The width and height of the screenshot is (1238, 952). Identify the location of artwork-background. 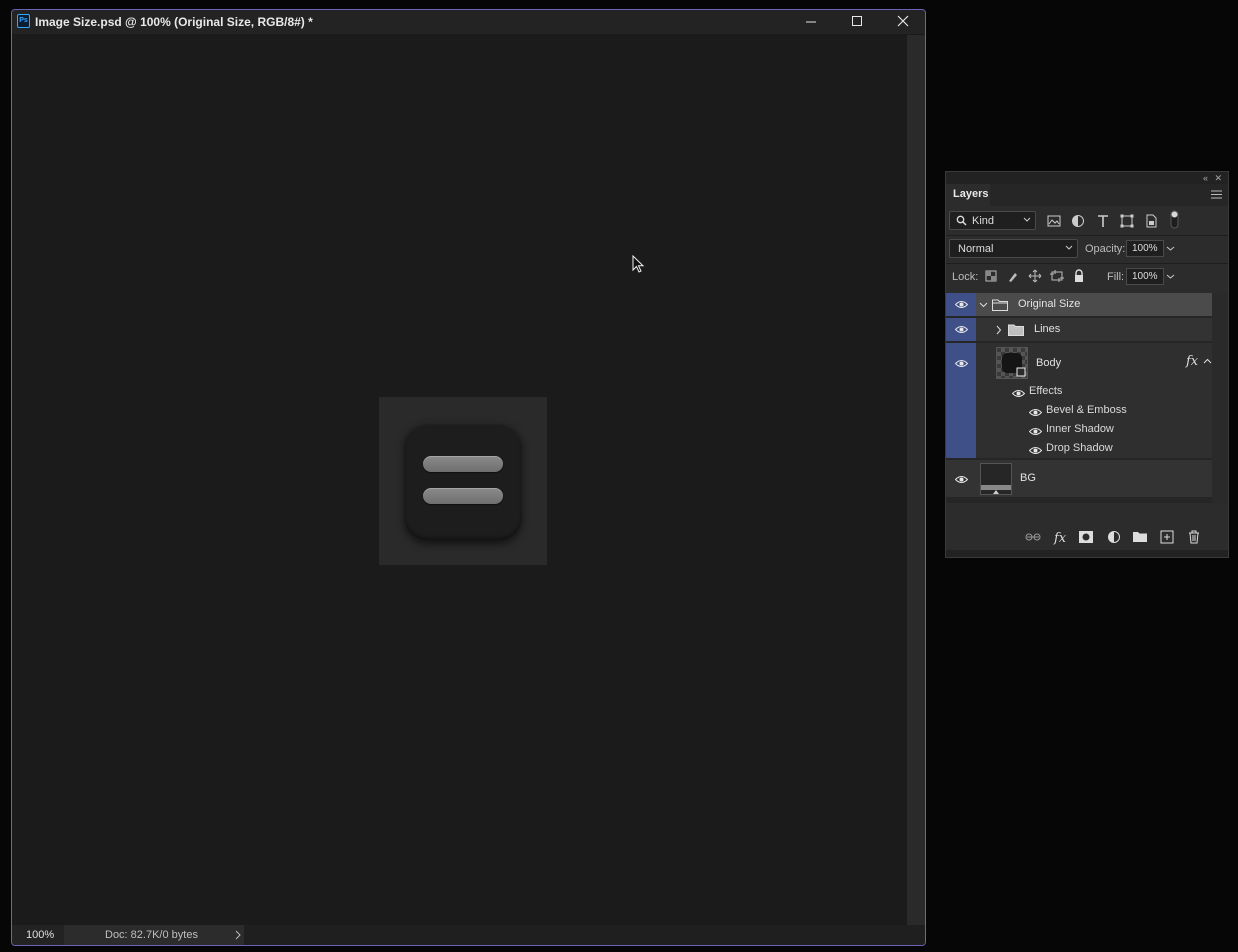
(463, 481).